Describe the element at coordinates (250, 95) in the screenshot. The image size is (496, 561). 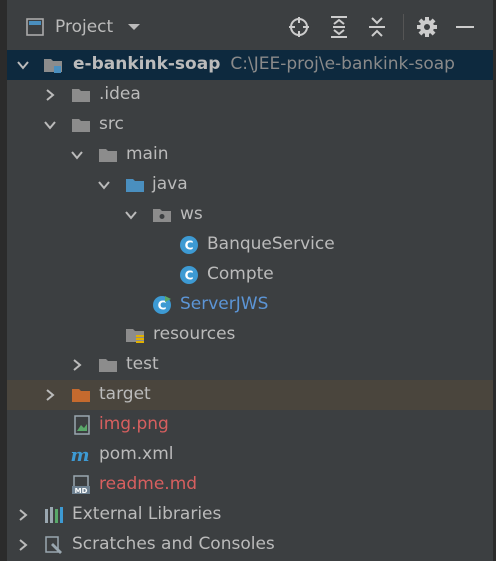
I see `tree-item-idea: .idea` at that location.